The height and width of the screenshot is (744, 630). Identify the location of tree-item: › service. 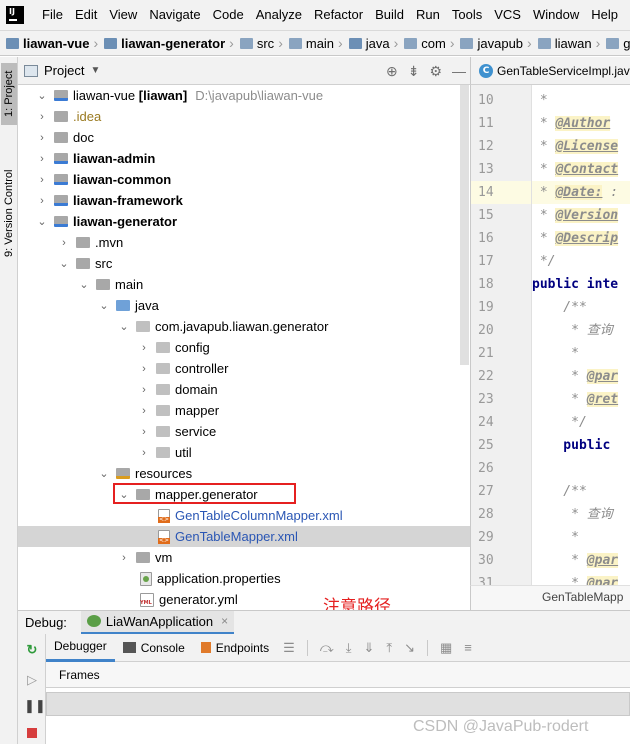
(244, 431).